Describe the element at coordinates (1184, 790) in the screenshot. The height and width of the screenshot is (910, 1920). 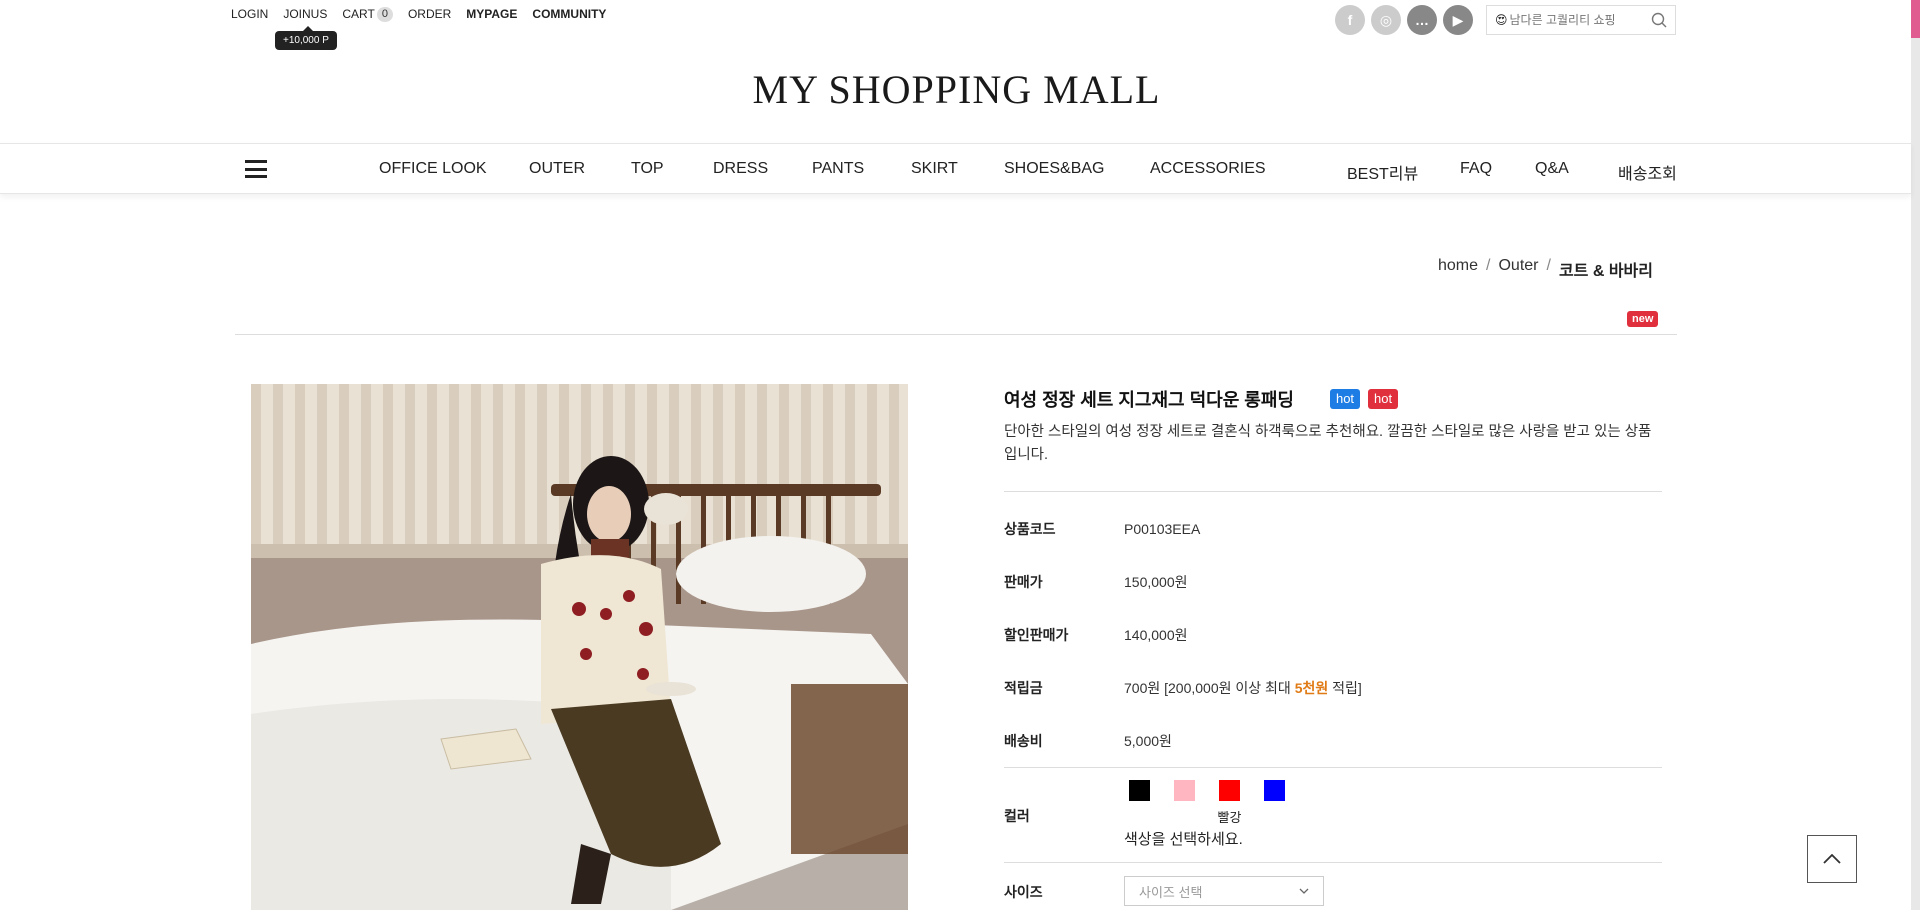
I see `color-swatch-pink` at that location.